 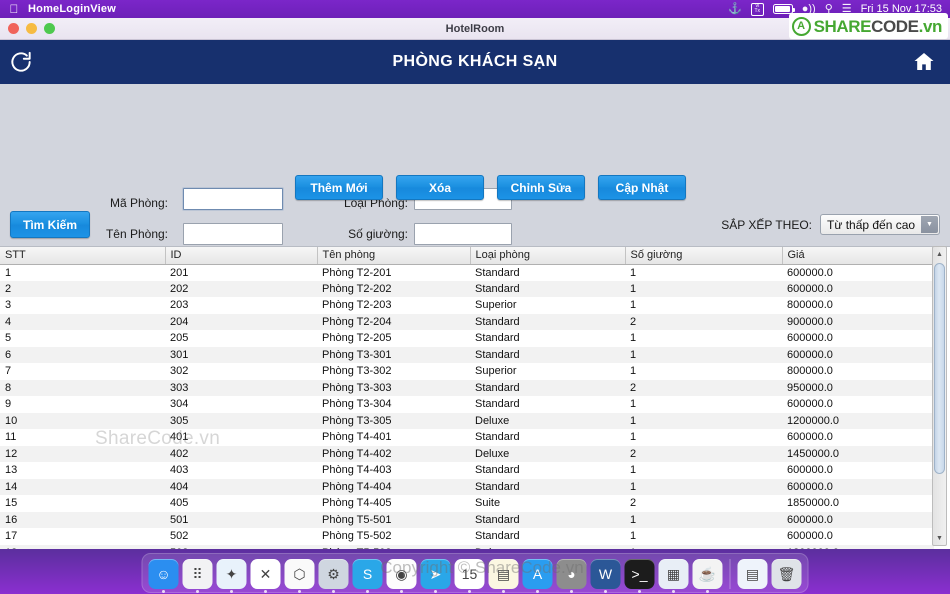 I want to click on table-cell-ten-phong: Phòng T3-302, so click(x=357, y=371).